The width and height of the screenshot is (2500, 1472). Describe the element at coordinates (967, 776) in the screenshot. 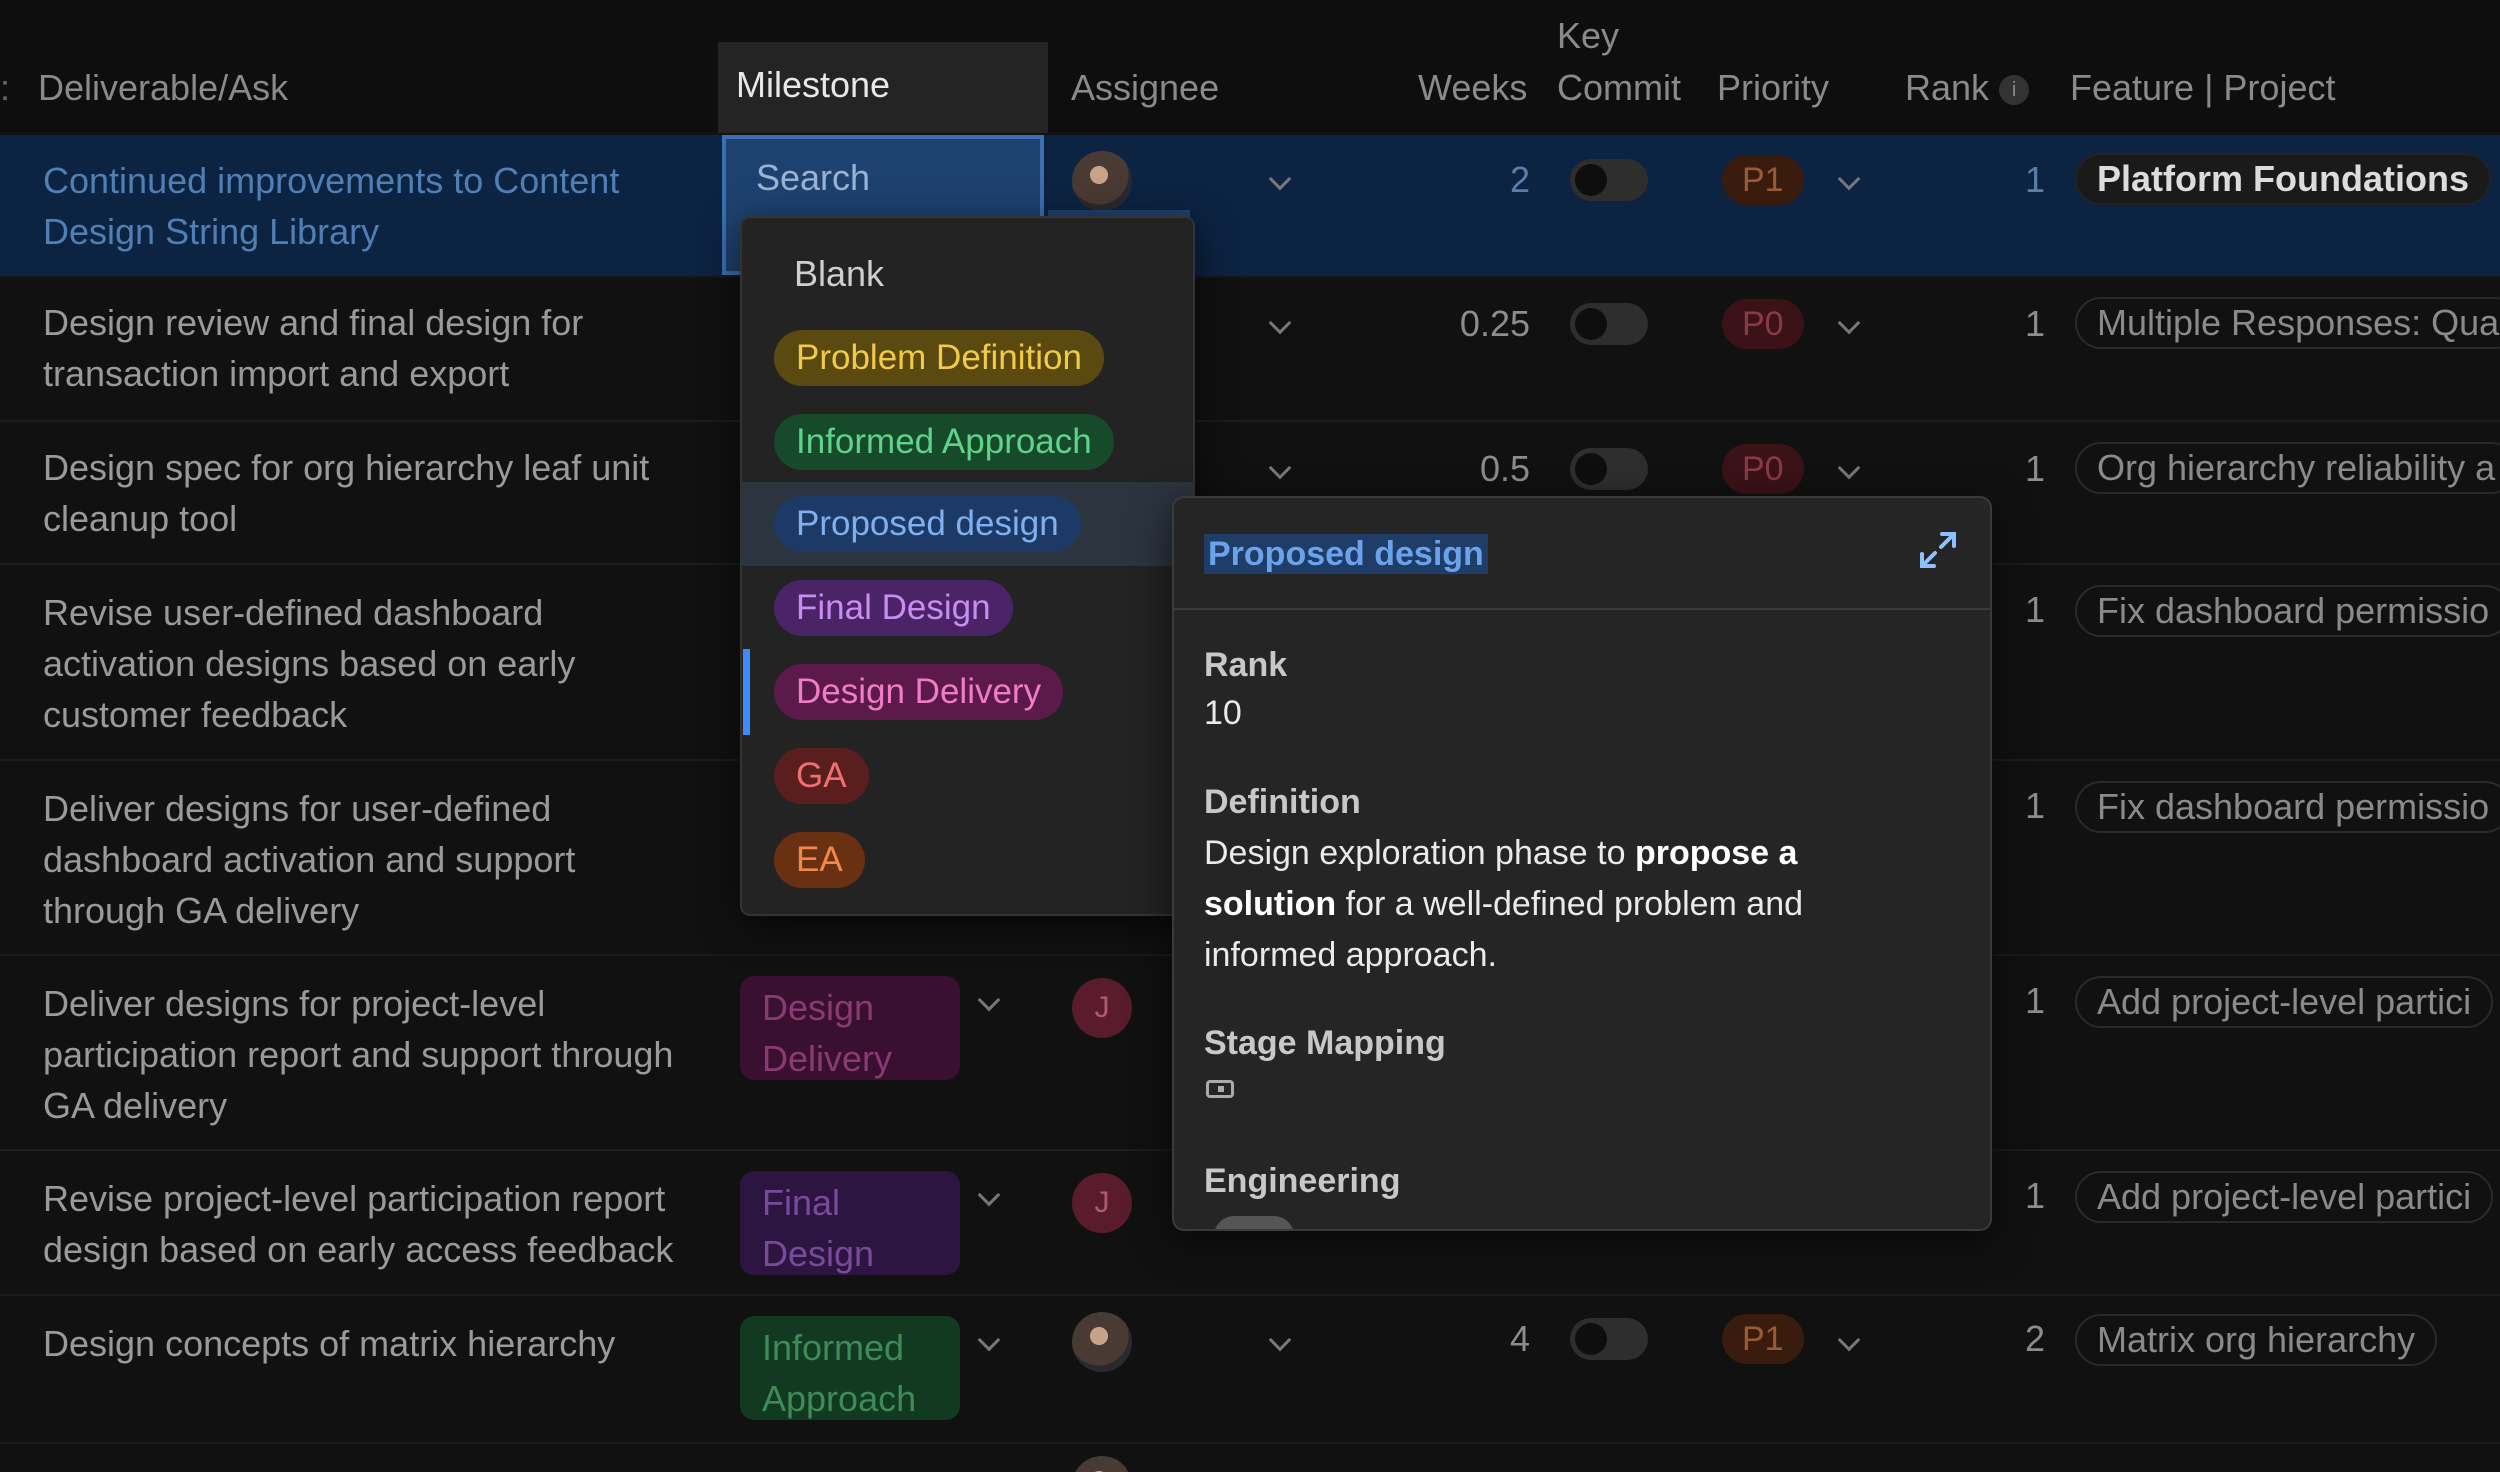

I see `option-ga: GA` at that location.